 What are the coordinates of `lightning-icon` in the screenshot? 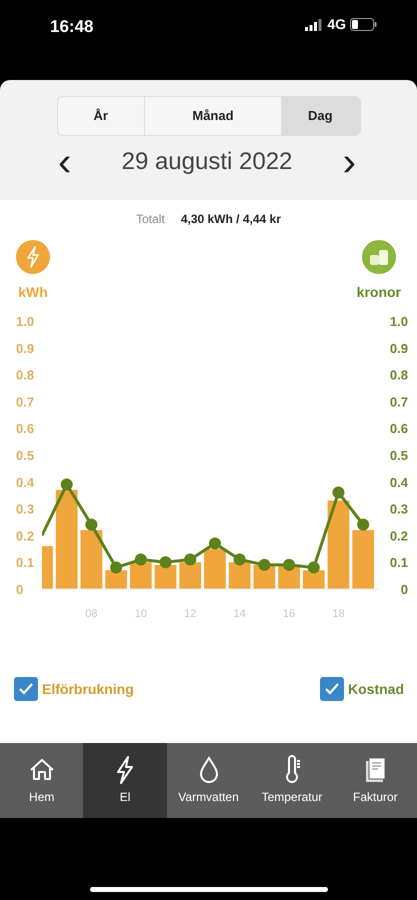 It's located at (33, 257).